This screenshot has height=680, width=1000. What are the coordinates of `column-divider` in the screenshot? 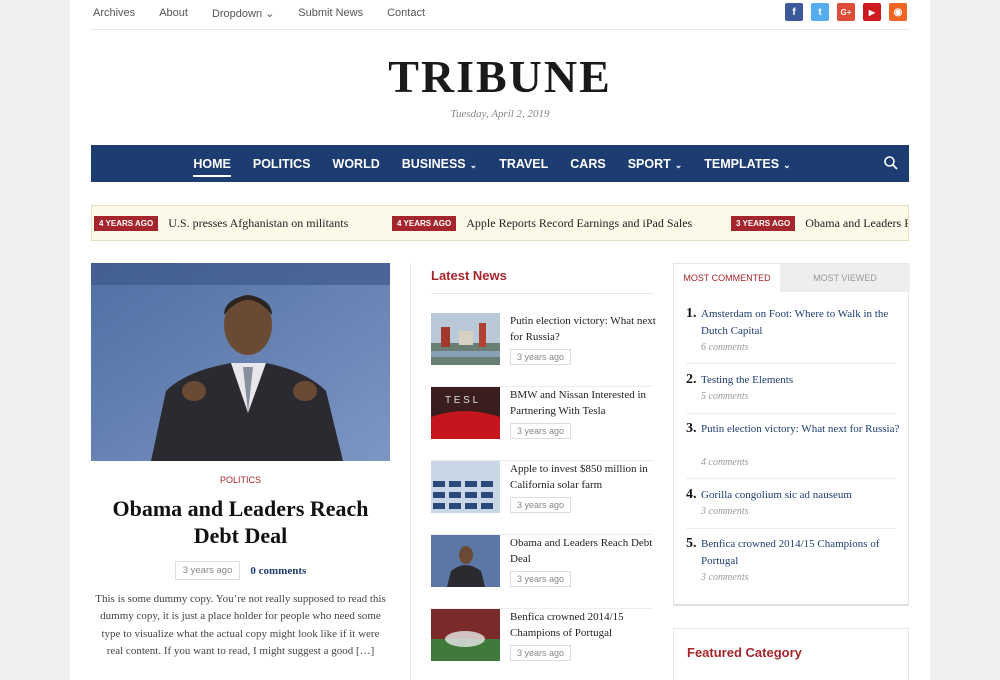 It's located at (410, 471).